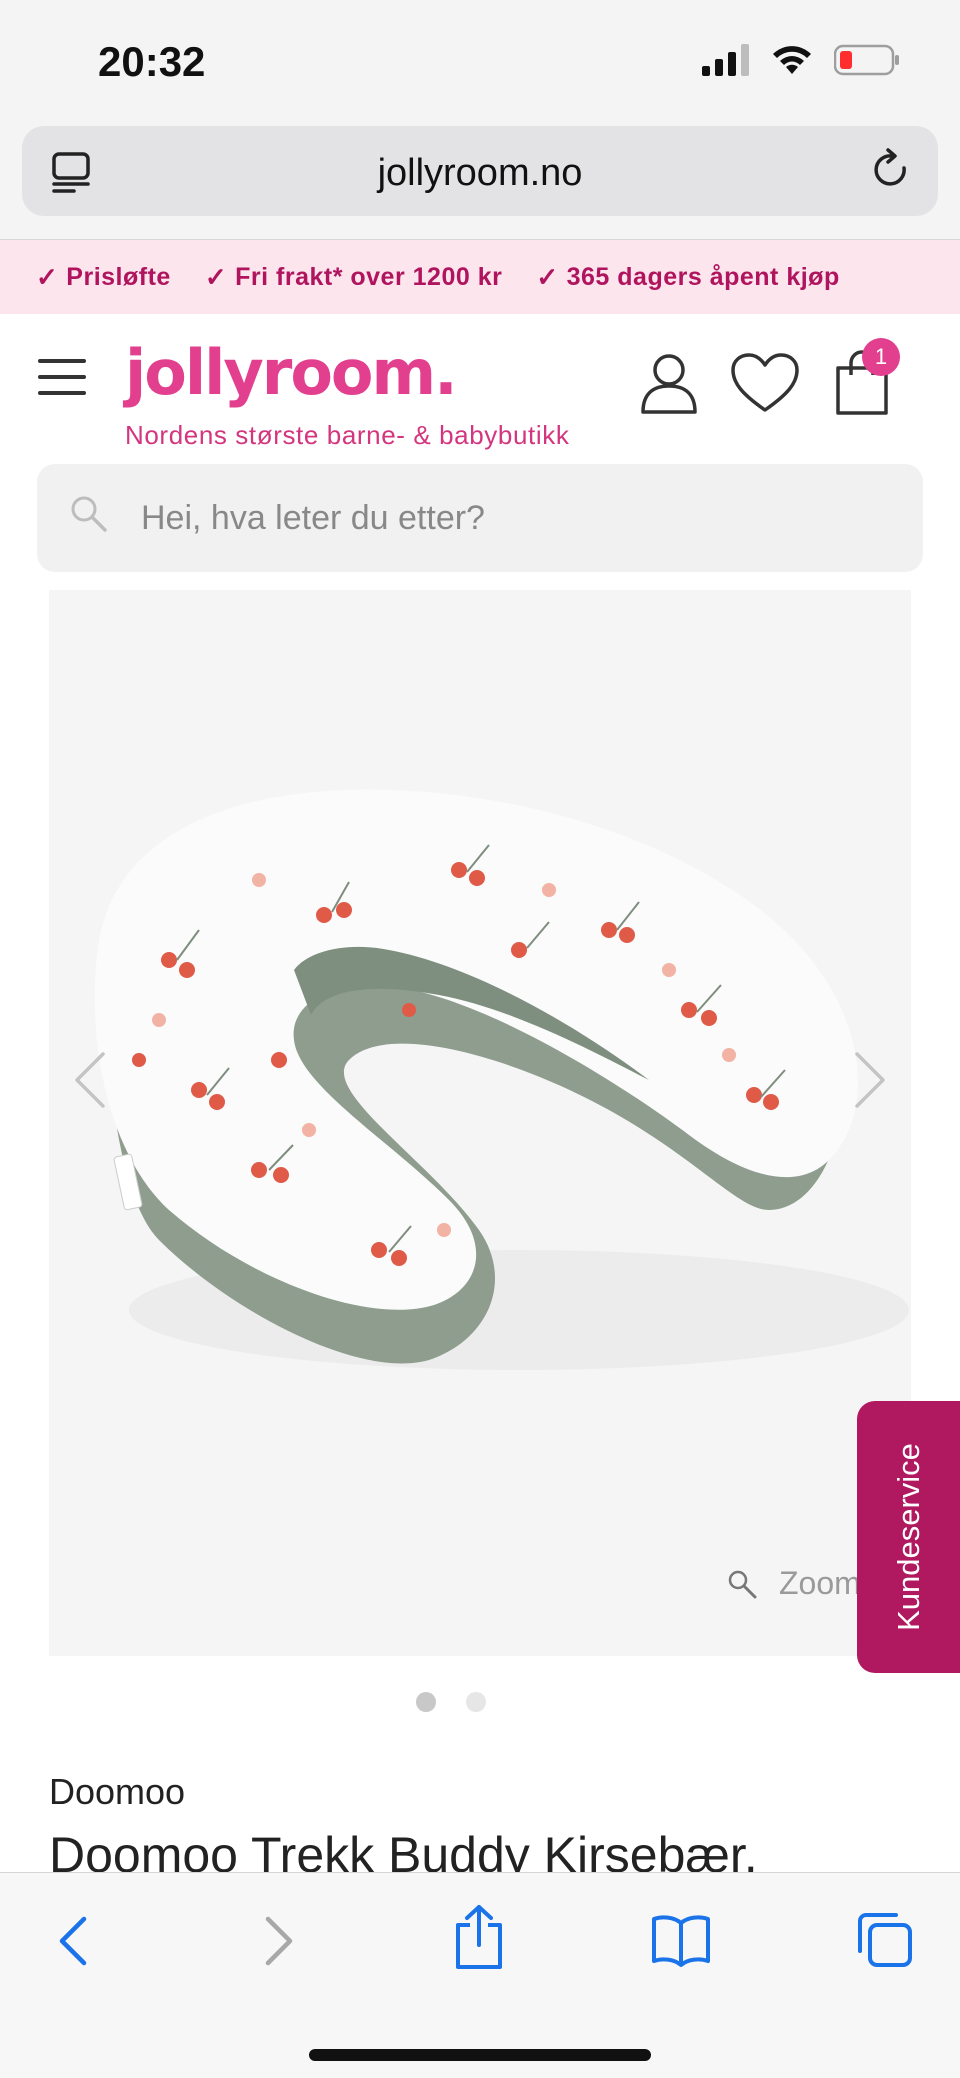  What do you see at coordinates (742, 1584) in the screenshot?
I see `magnifier-icon` at bounding box center [742, 1584].